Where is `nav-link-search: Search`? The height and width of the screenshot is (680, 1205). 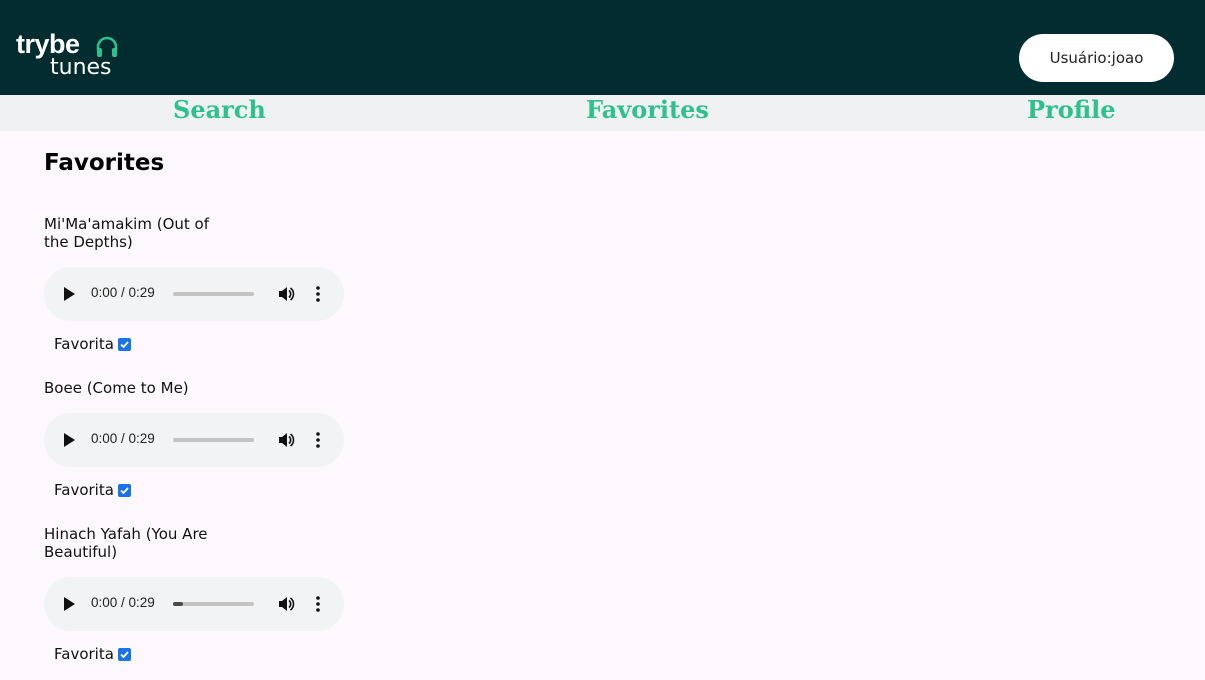 nav-link-search: Search is located at coordinates (219, 110).